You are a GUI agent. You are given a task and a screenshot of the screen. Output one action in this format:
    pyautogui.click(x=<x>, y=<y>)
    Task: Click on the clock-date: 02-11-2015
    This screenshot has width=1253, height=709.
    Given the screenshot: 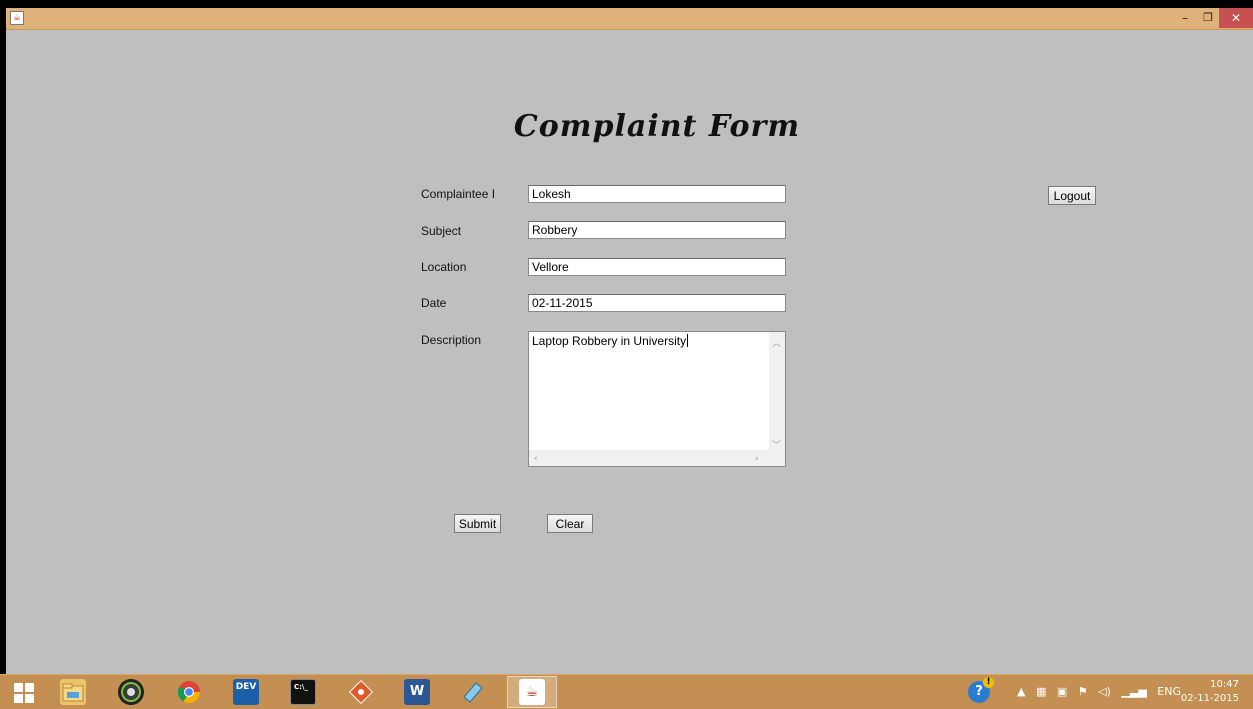 What is the action you would take?
    pyautogui.click(x=1209, y=698)
    